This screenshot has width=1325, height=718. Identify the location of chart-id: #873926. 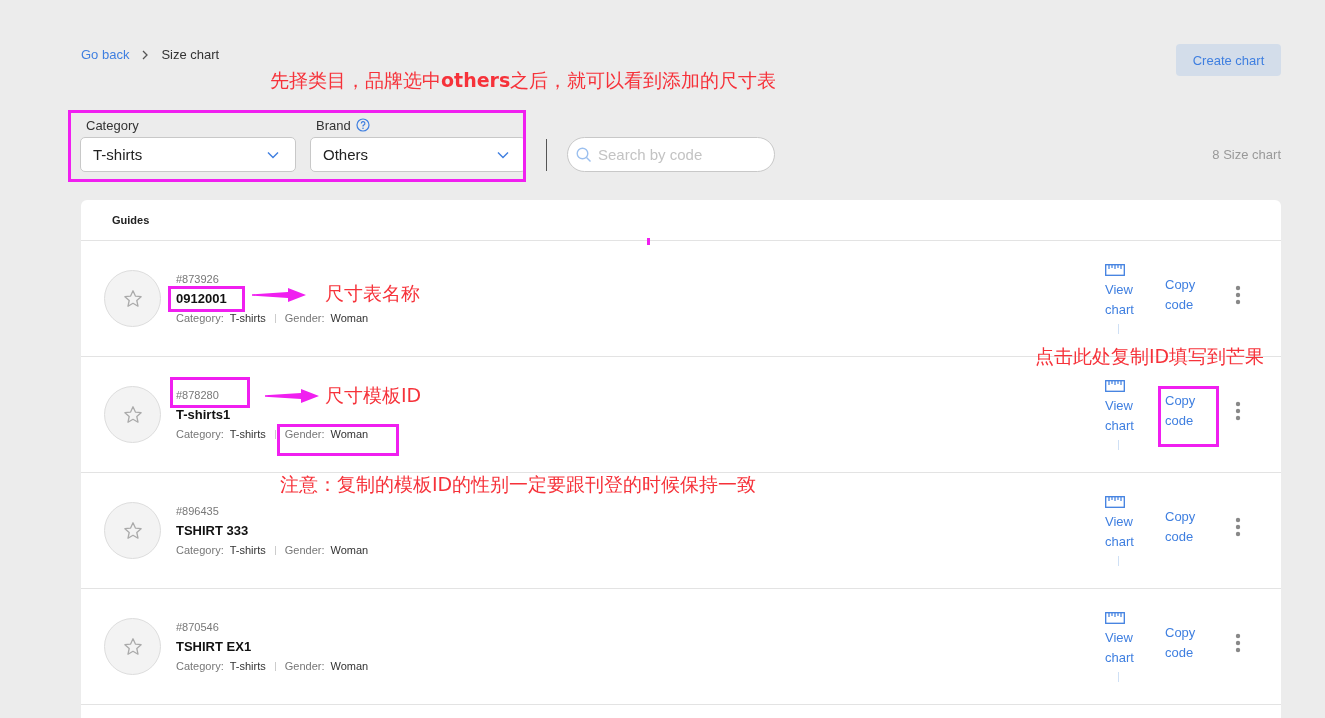
(197, 279).